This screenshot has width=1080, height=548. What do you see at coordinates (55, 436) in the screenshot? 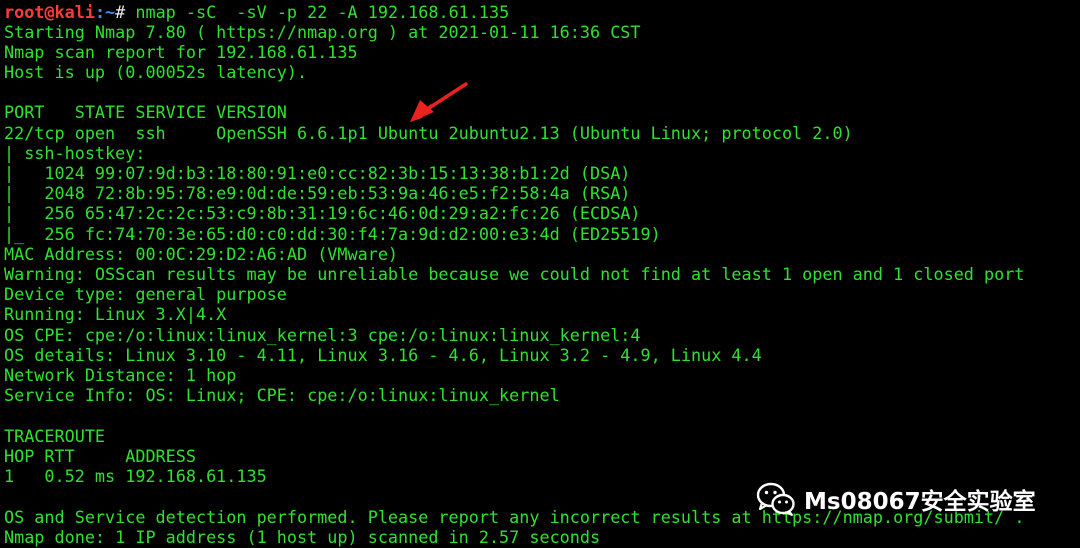
I see `output-line: TRACEROUTE` at bounding box center [55, 436].